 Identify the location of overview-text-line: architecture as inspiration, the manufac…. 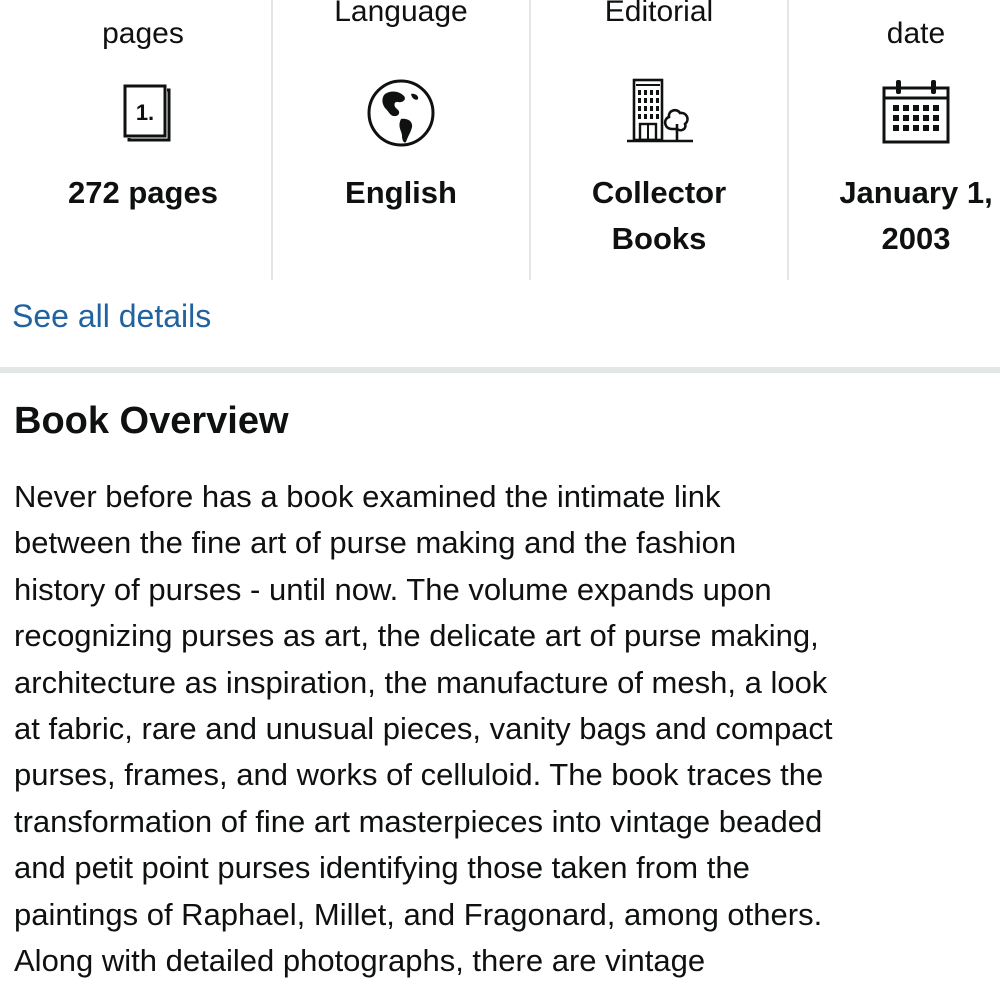
(421, 682).